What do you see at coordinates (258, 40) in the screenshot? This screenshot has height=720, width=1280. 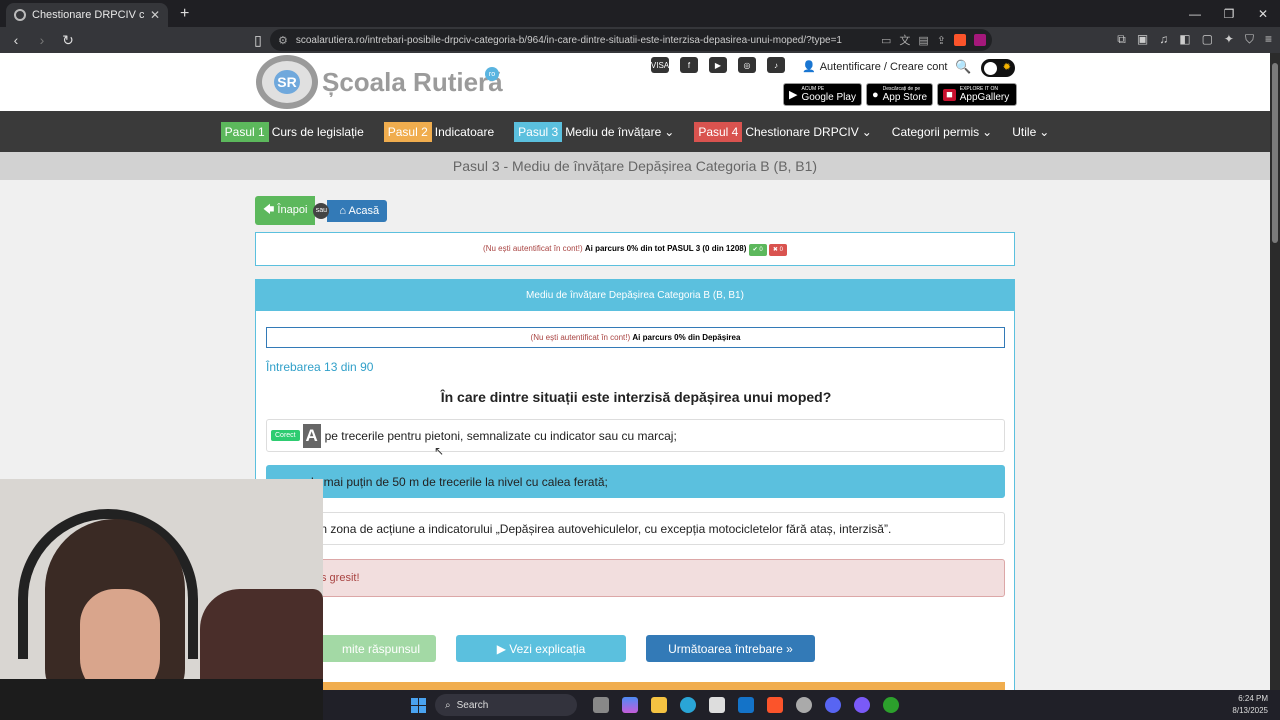 I see `bookmark-icon: ▯` at bounding box center [258, 40].